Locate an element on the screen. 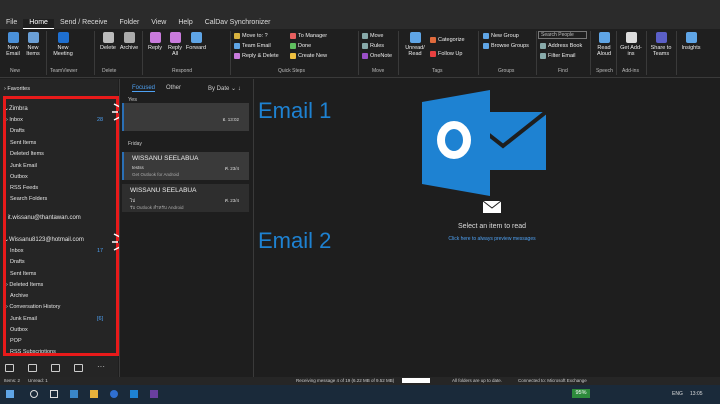  insights-button: Insights is located at coordinates (691, 41).